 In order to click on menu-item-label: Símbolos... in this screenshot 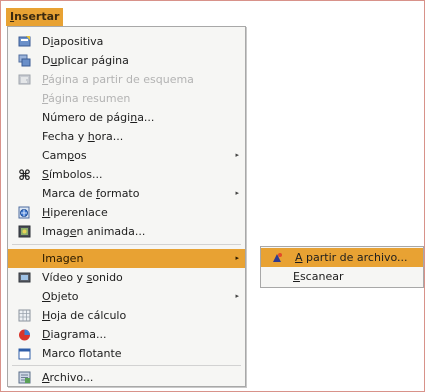, I will do `click(72, 174)`.